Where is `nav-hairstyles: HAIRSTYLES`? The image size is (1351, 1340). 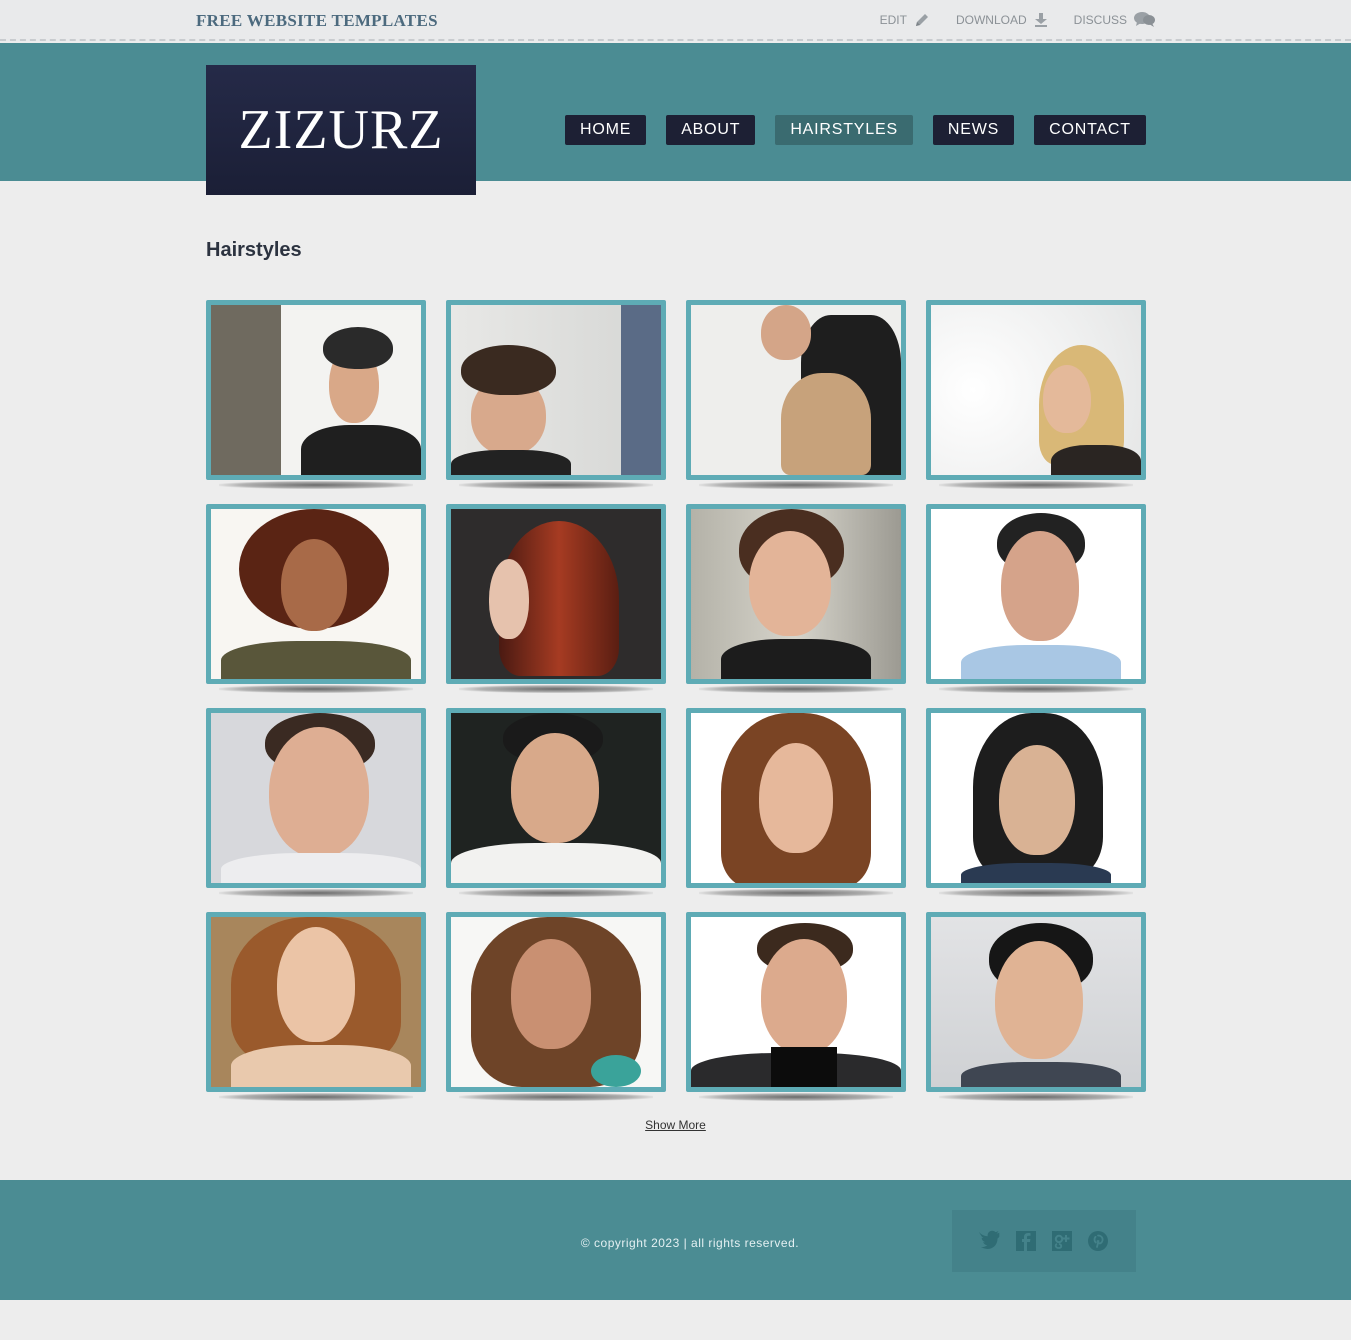
nav-hairstyles: HAIRSTYLES is located at coordinates (844, 130).